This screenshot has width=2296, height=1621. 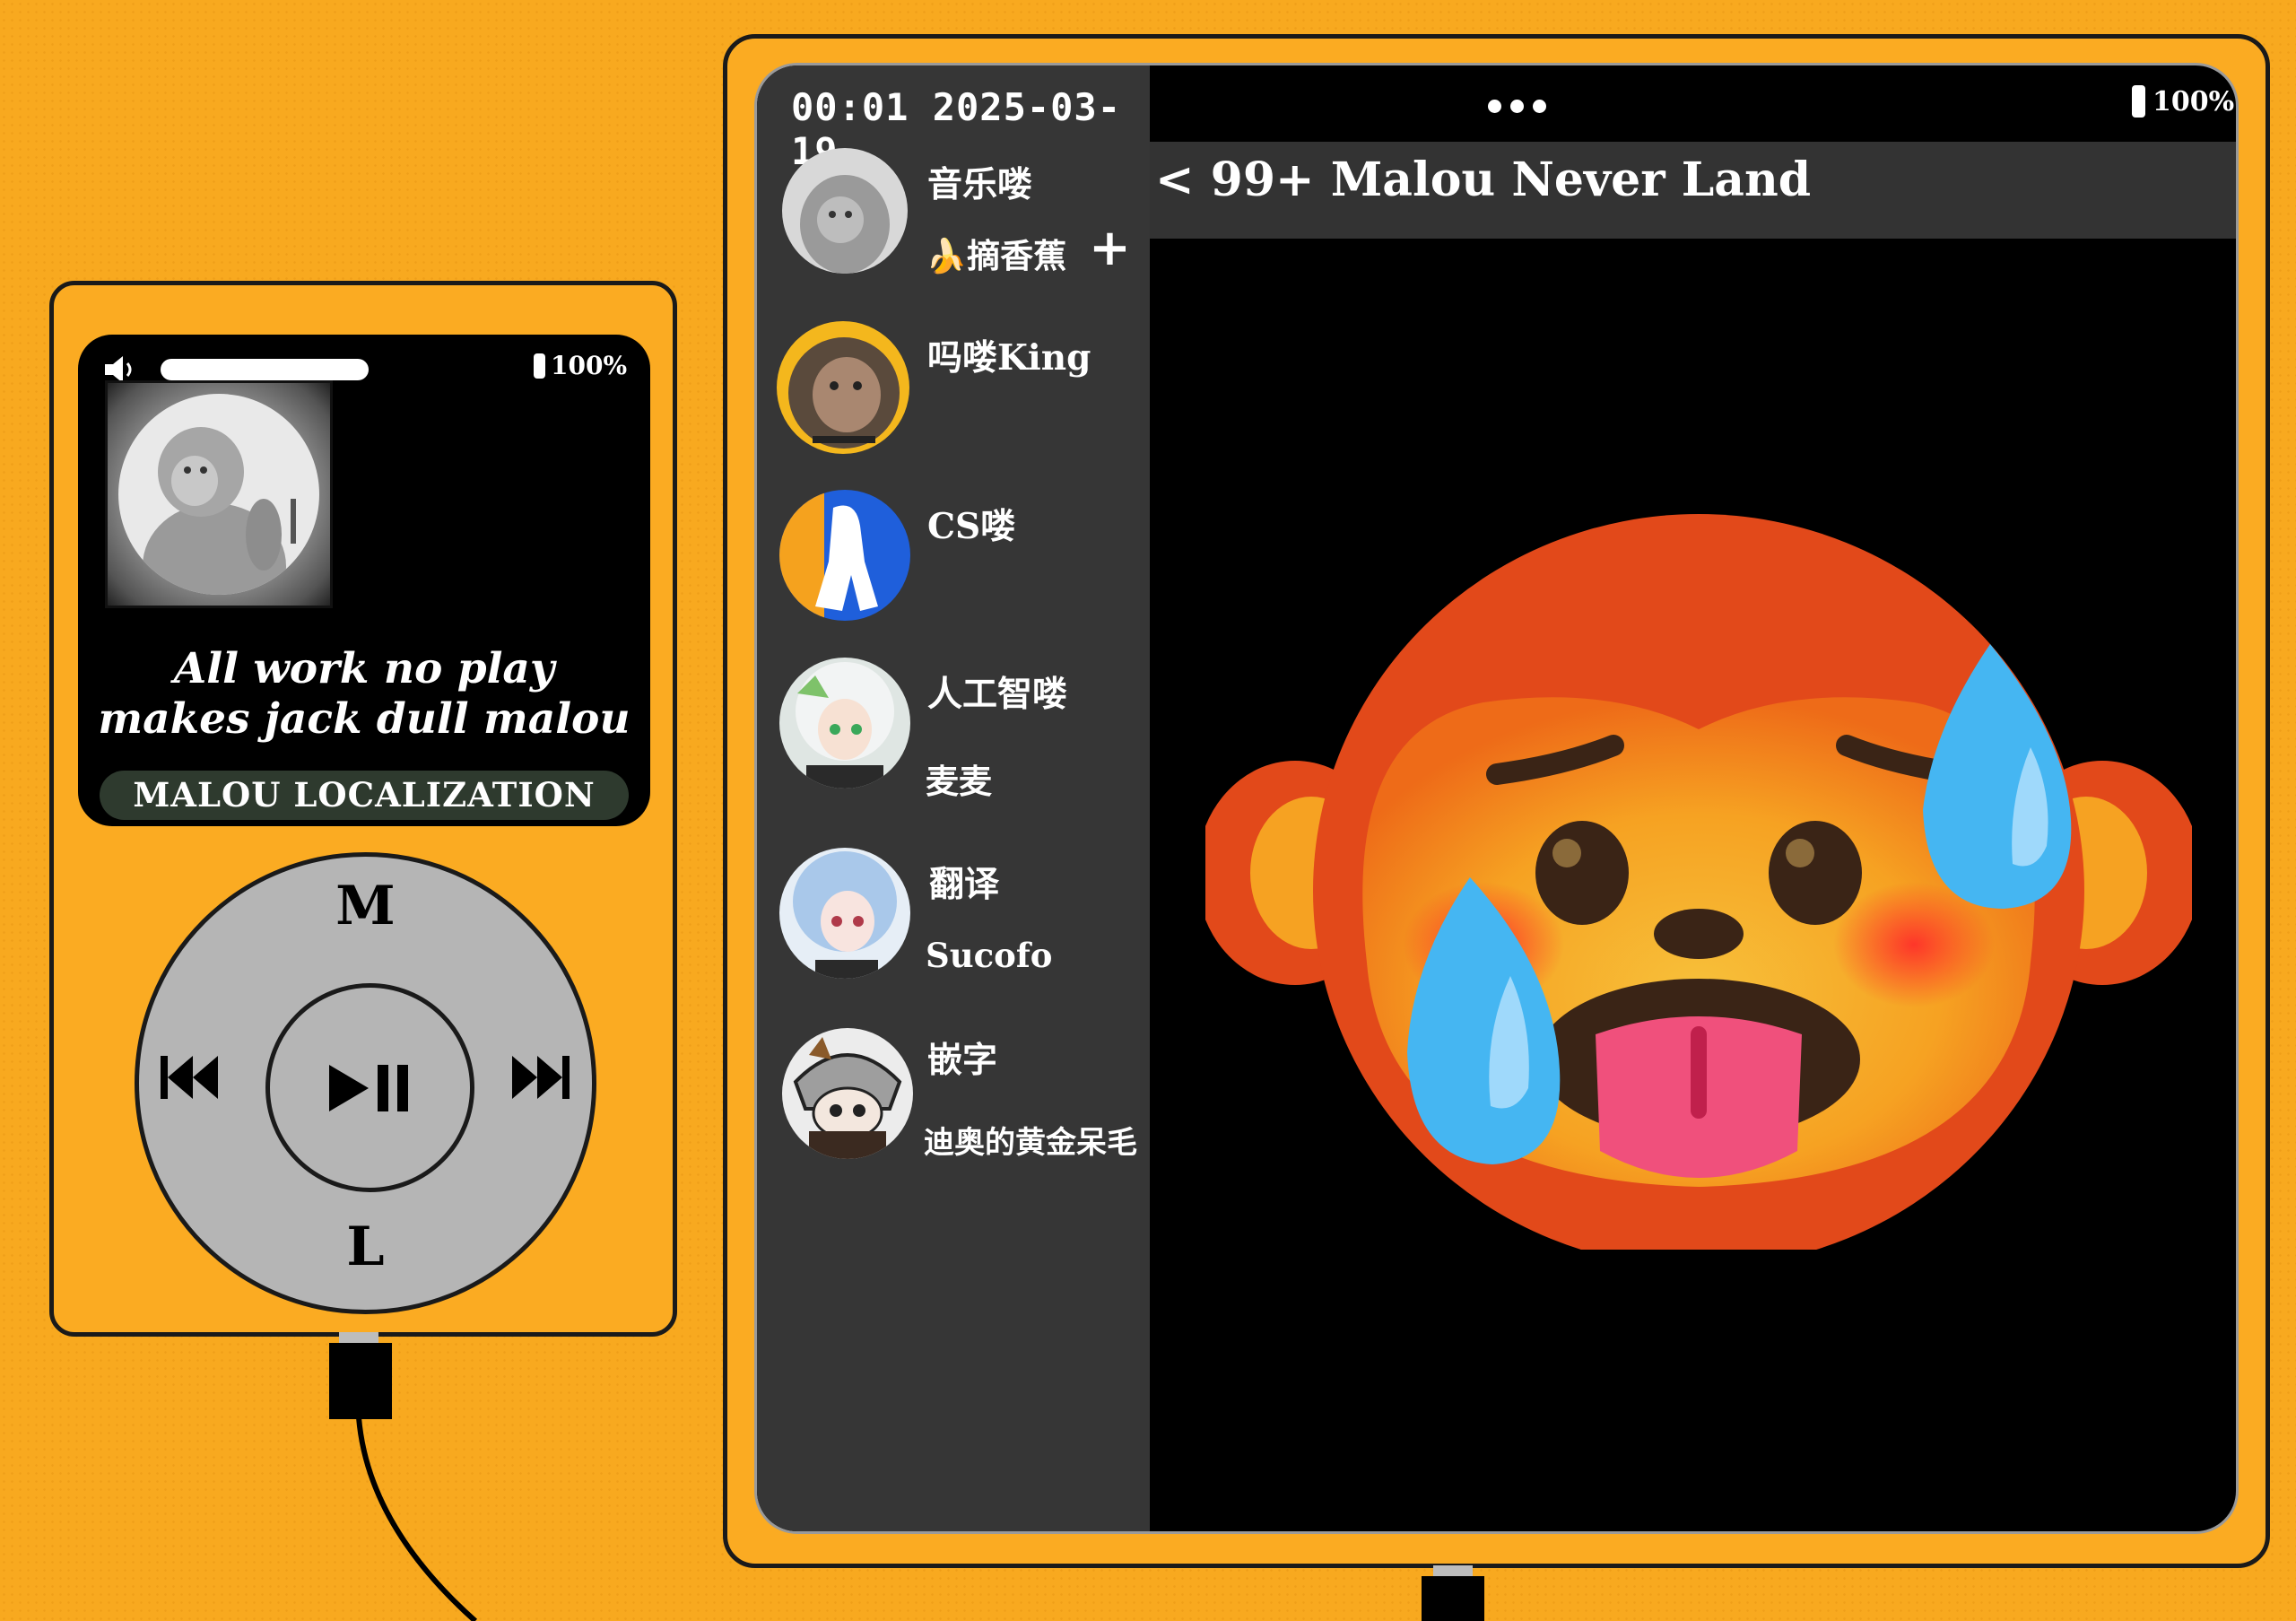 What do you see at coordinates (364, 719) in the screenshot?
I see `lyric-line-2: makes jack dull malou` at bounding box center [364, 719].